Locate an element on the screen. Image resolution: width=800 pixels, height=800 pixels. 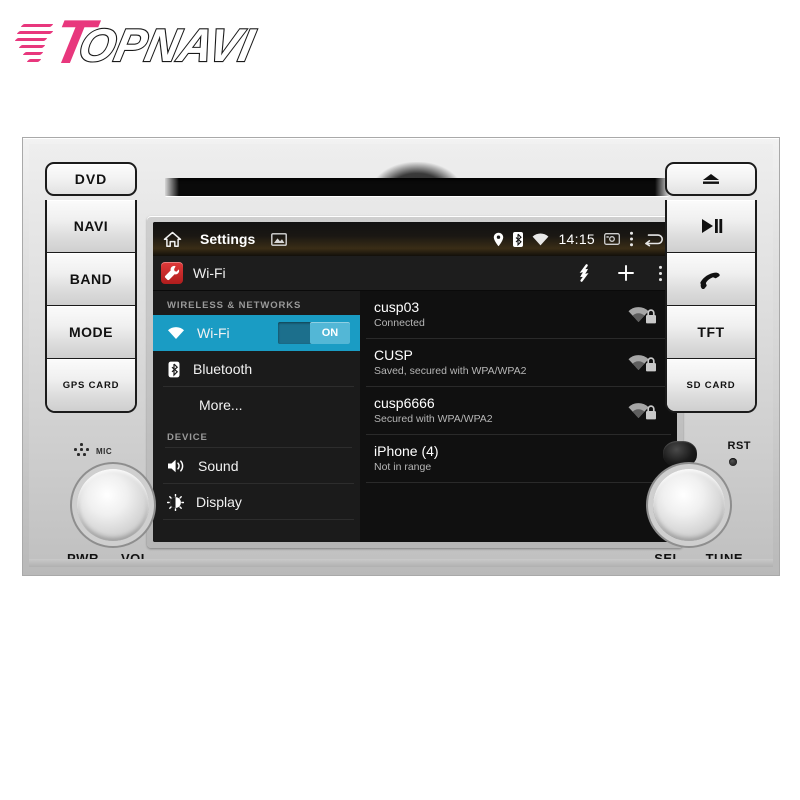
eject-button is located at coordinates (711, 179).